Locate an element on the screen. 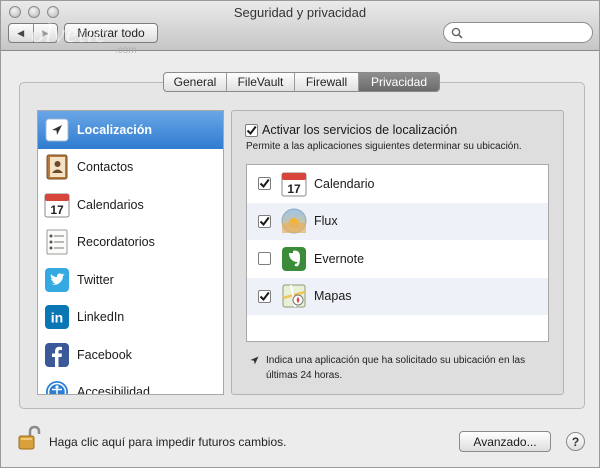  sidebar-item-label: Localización is located at coordinates (115, 129).